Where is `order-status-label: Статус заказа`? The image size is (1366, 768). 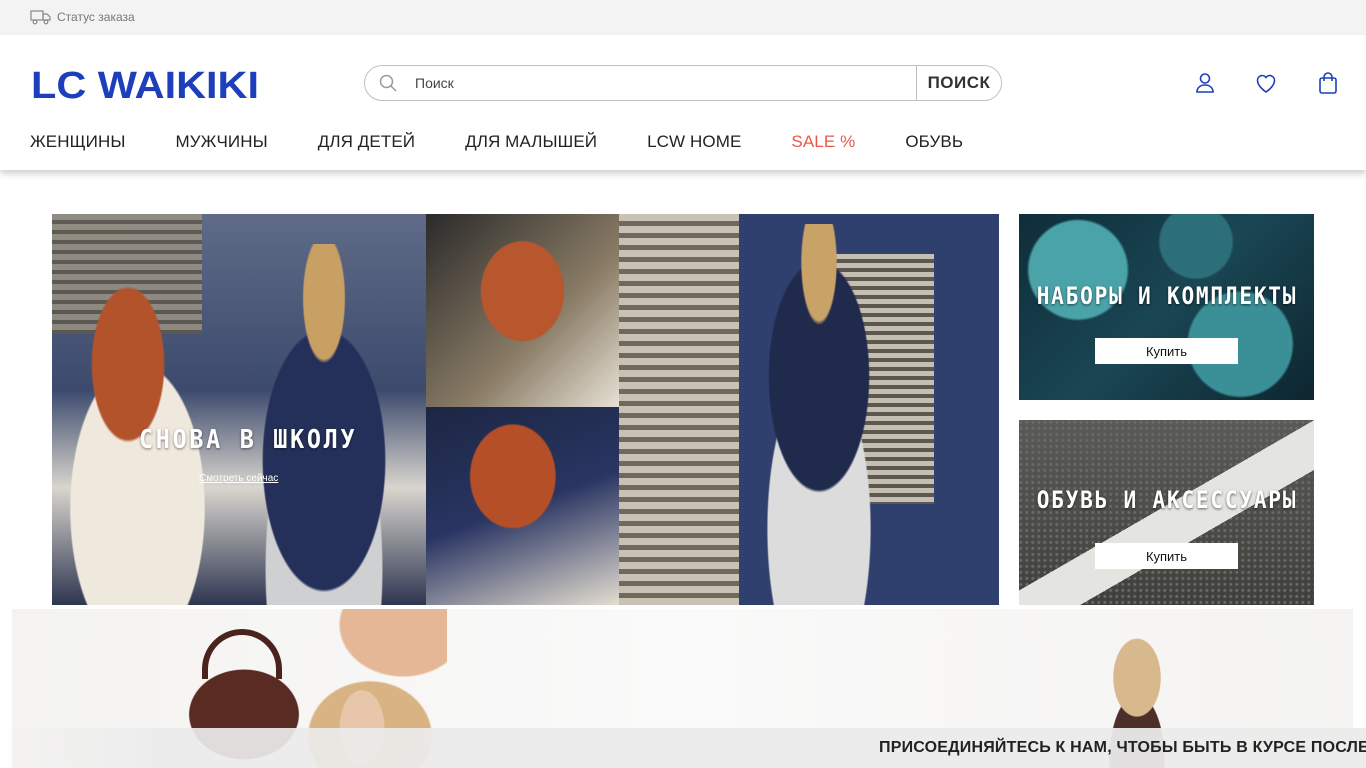
order-status-label: Статус заказа is located at coordinates (96, 17).